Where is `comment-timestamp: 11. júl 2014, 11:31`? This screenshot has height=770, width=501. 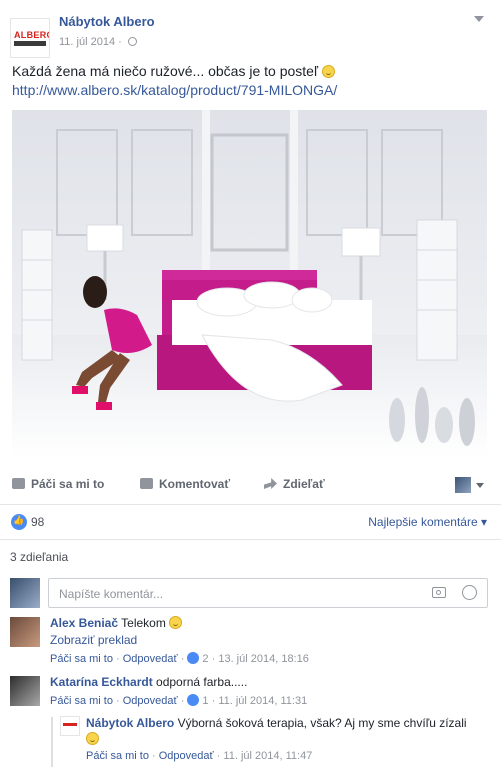 comment-timestamp: 11. júl 2014, 11:31 is located at coordinates (262, 701).